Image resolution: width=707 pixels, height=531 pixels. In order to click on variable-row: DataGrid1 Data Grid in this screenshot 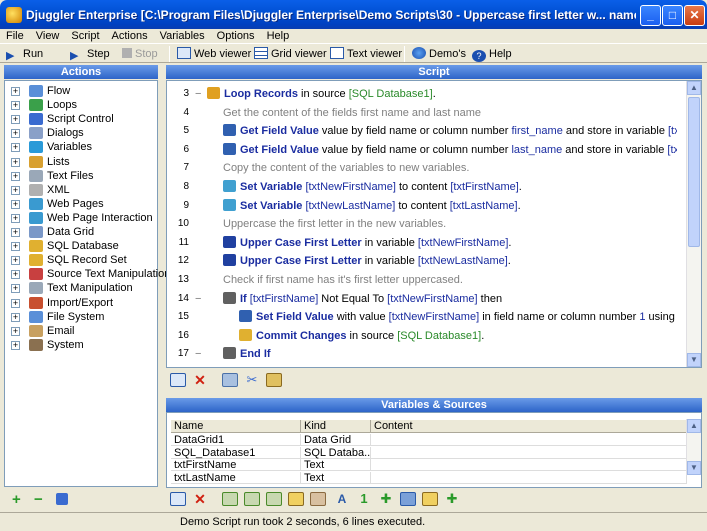, I will do `click(429, 440)`.